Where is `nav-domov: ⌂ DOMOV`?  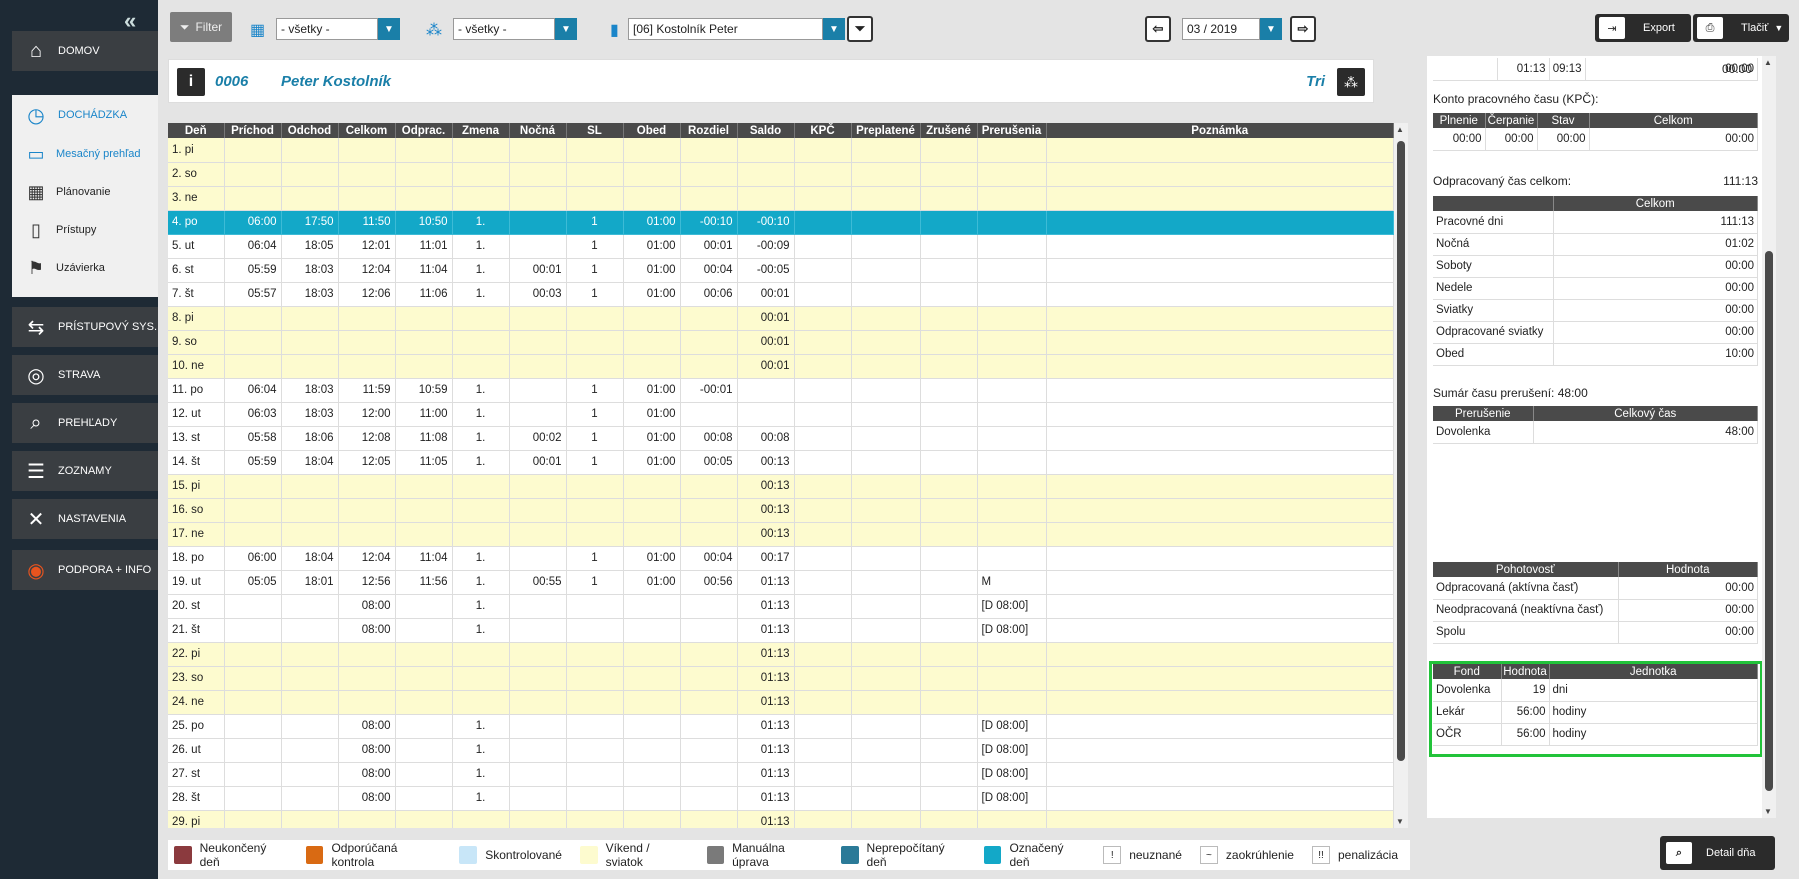
nav-domov: ⌂ DOMOV is located at coordinates (85, 51).